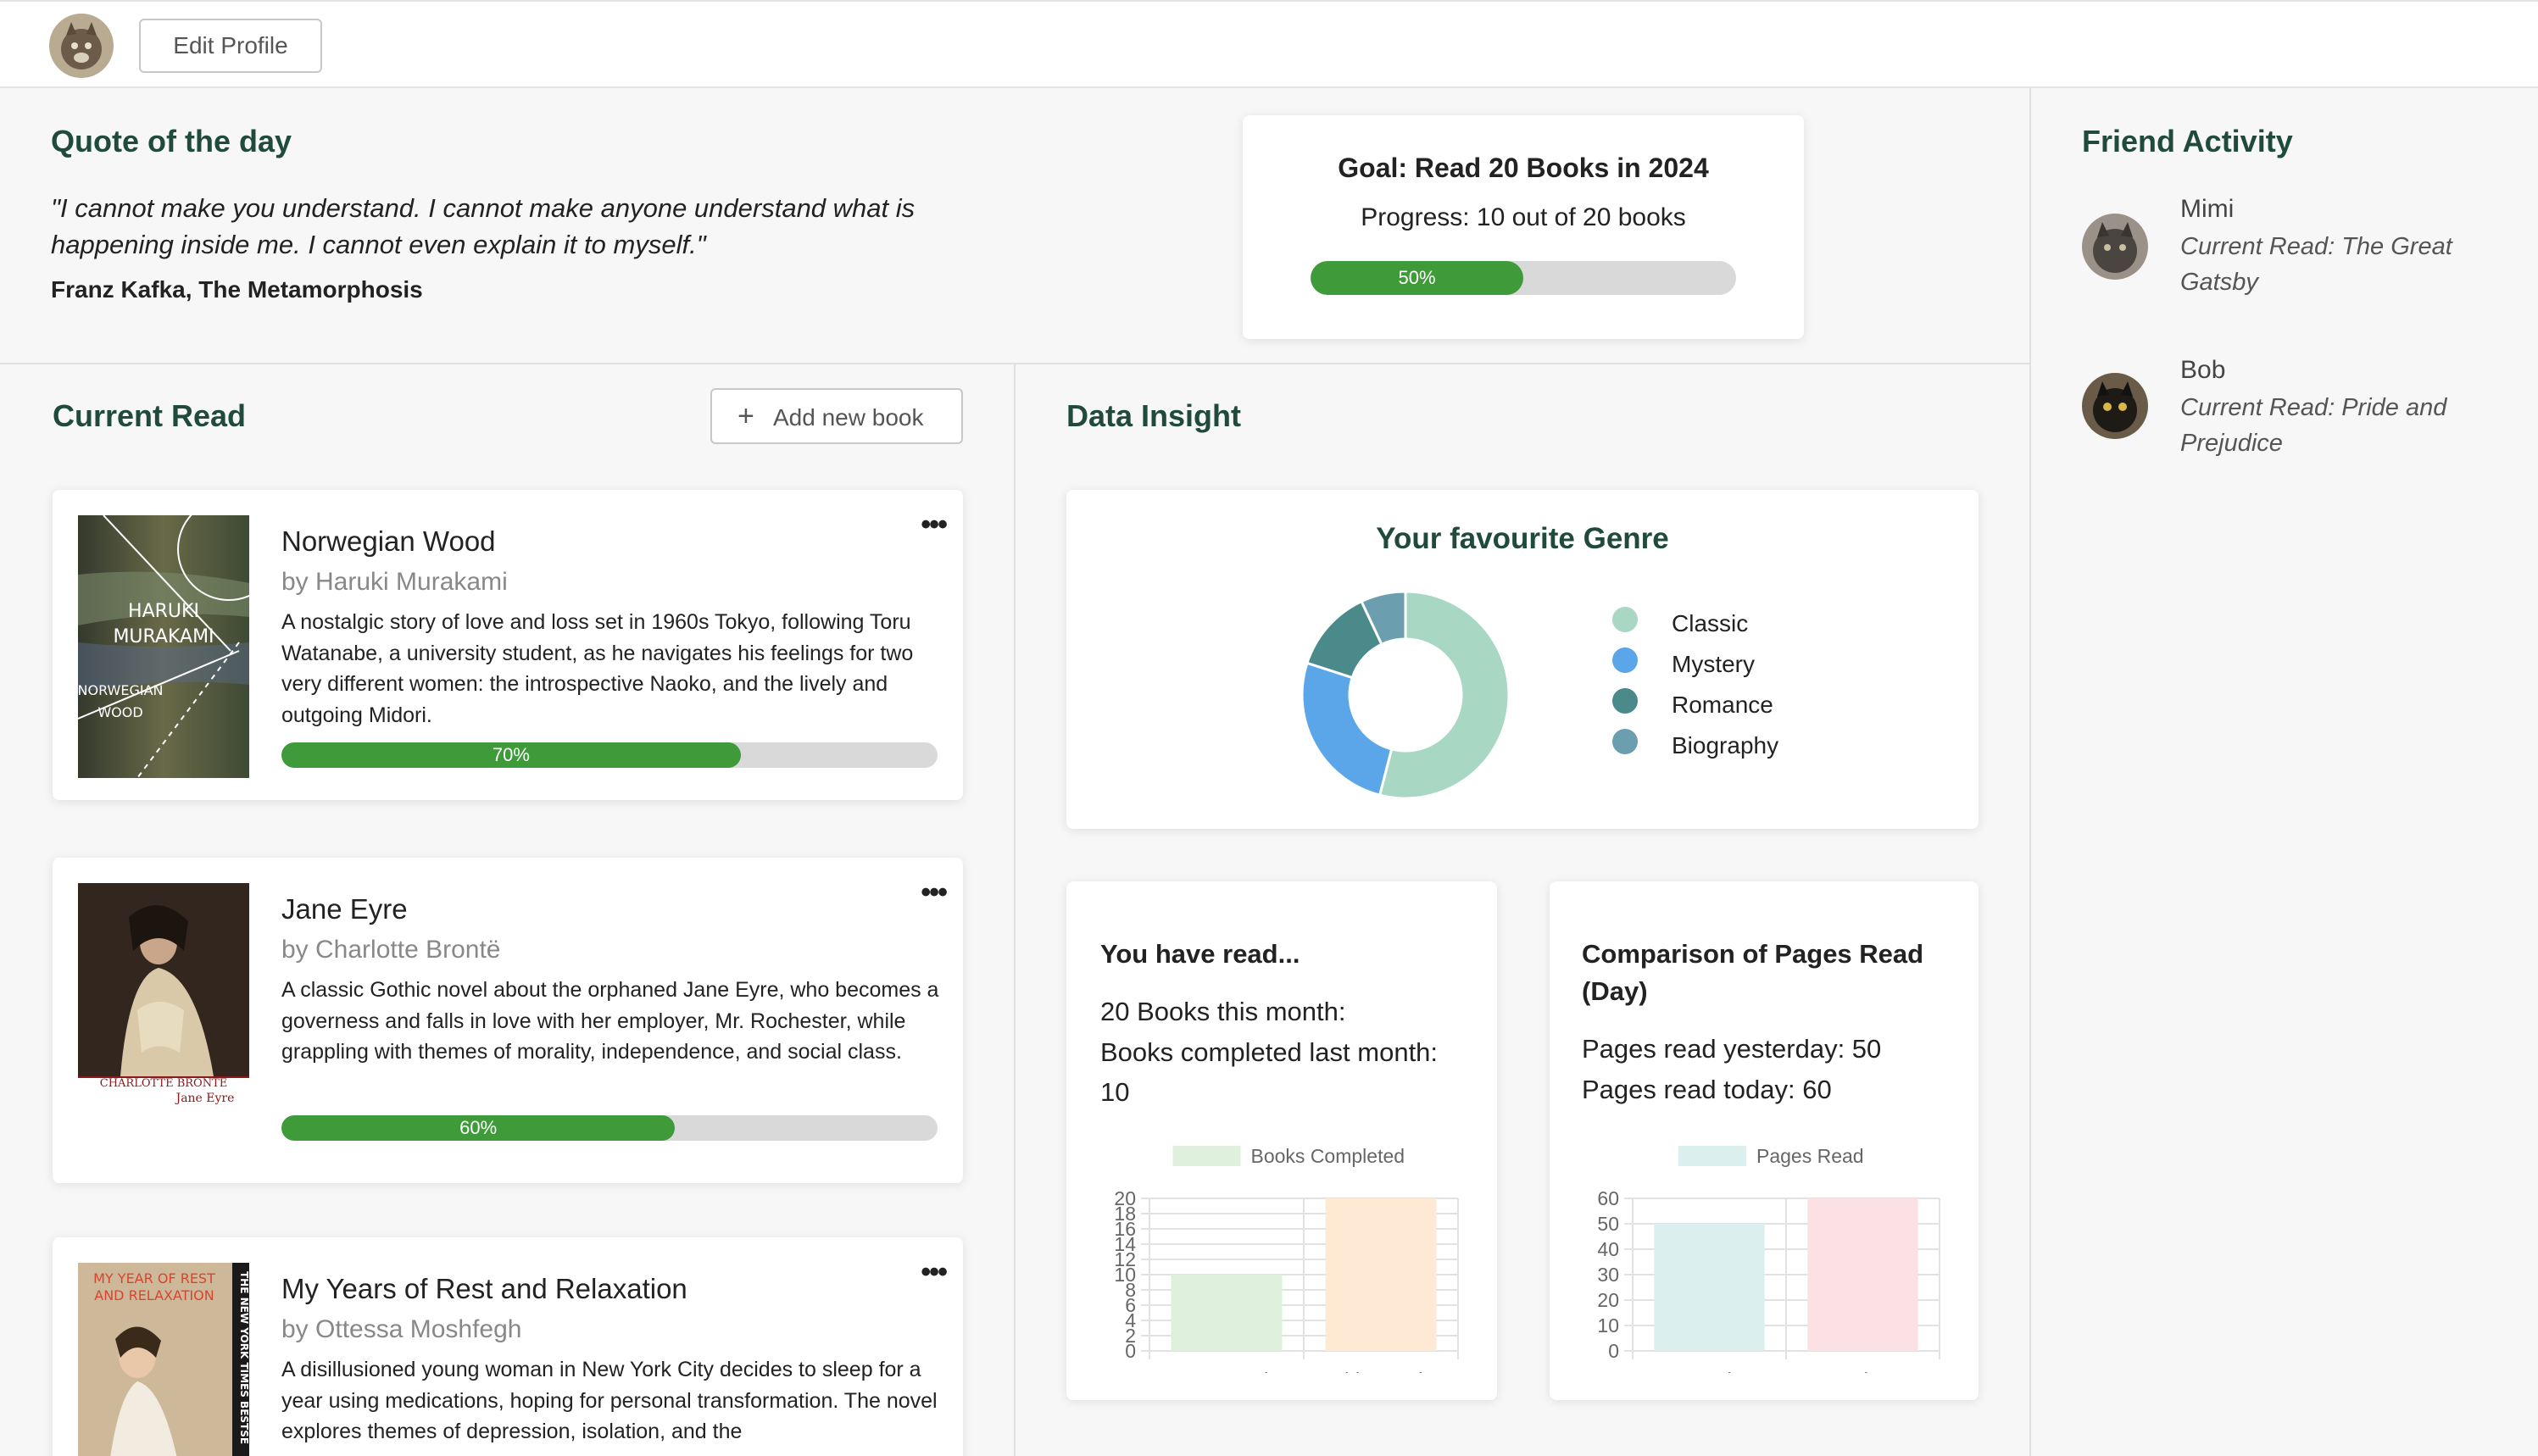 Image resolution: width=2538 pixels, height=1456 pixels. I want to click on donut-slice-mystery, so click(1347, 729).